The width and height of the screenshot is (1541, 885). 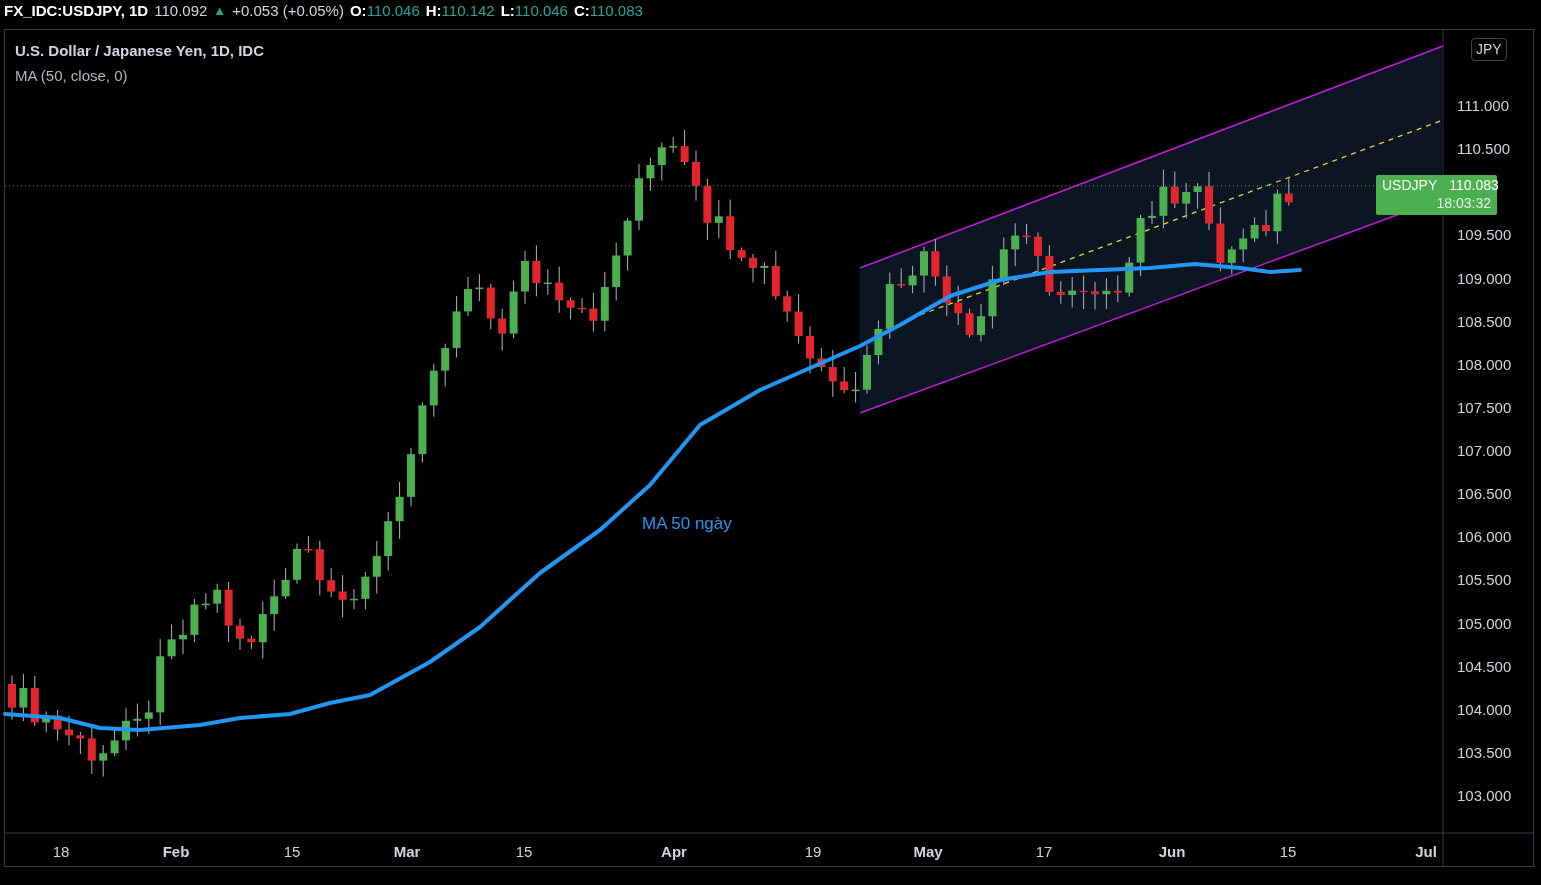 I want to click on ohlc-label: C:, so click(x=581, y=10).